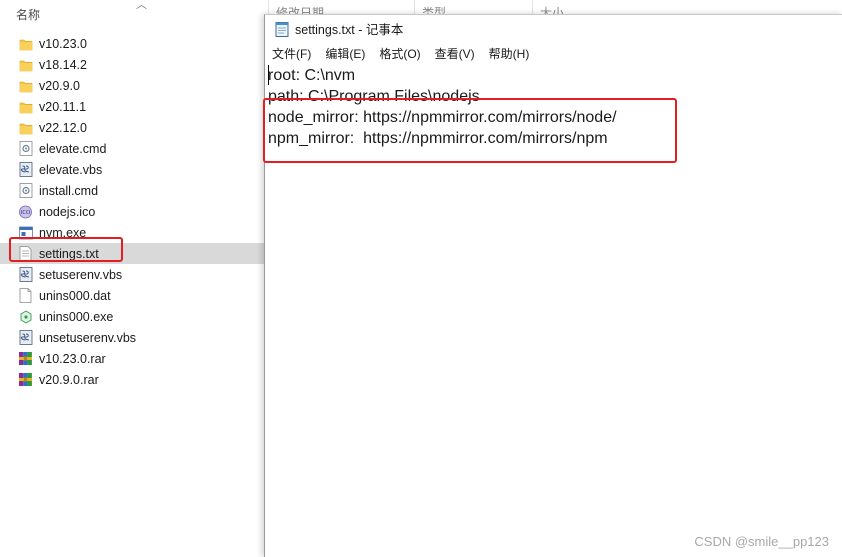 Image resolution: width=842 pixels, height=557 pixels. Describe the element at coordinates (132, 190) in the screenshot. I see `file-item: install.cmd` at that location.